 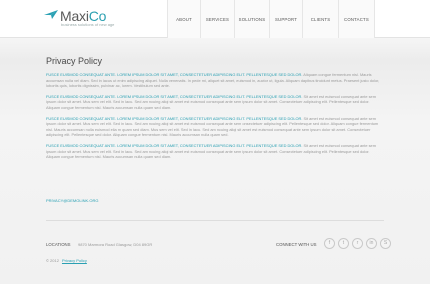 What do you see at coordinates (343, 243) in the screenshot?
I see `twitter-icon: t` at bounding box center [343, 243].